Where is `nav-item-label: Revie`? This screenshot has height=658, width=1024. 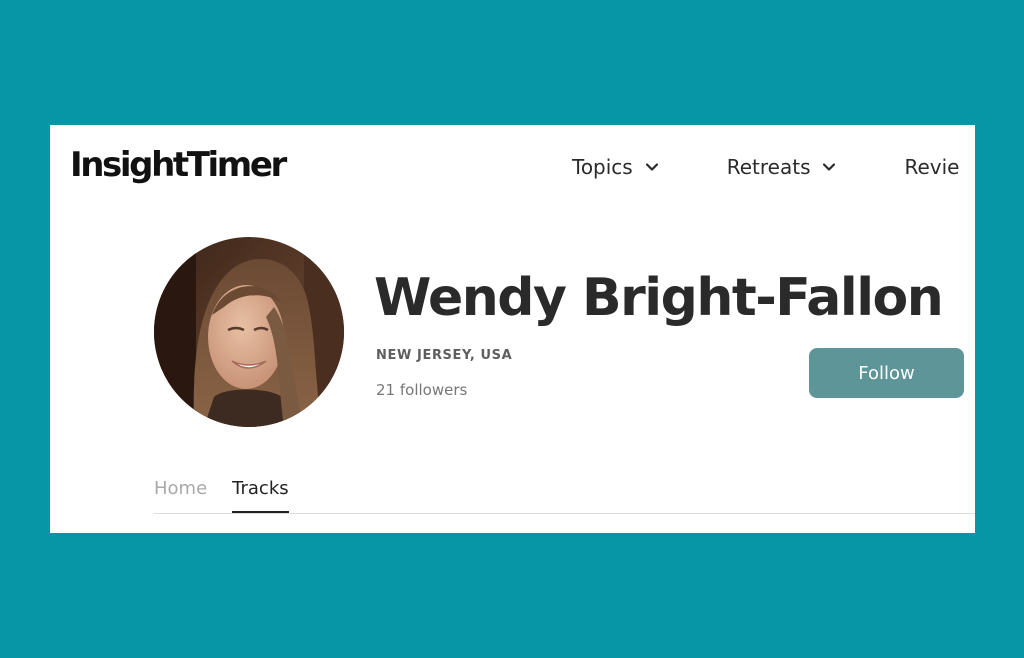 nav-item-label: Revie is located at coordinates (932, 167).